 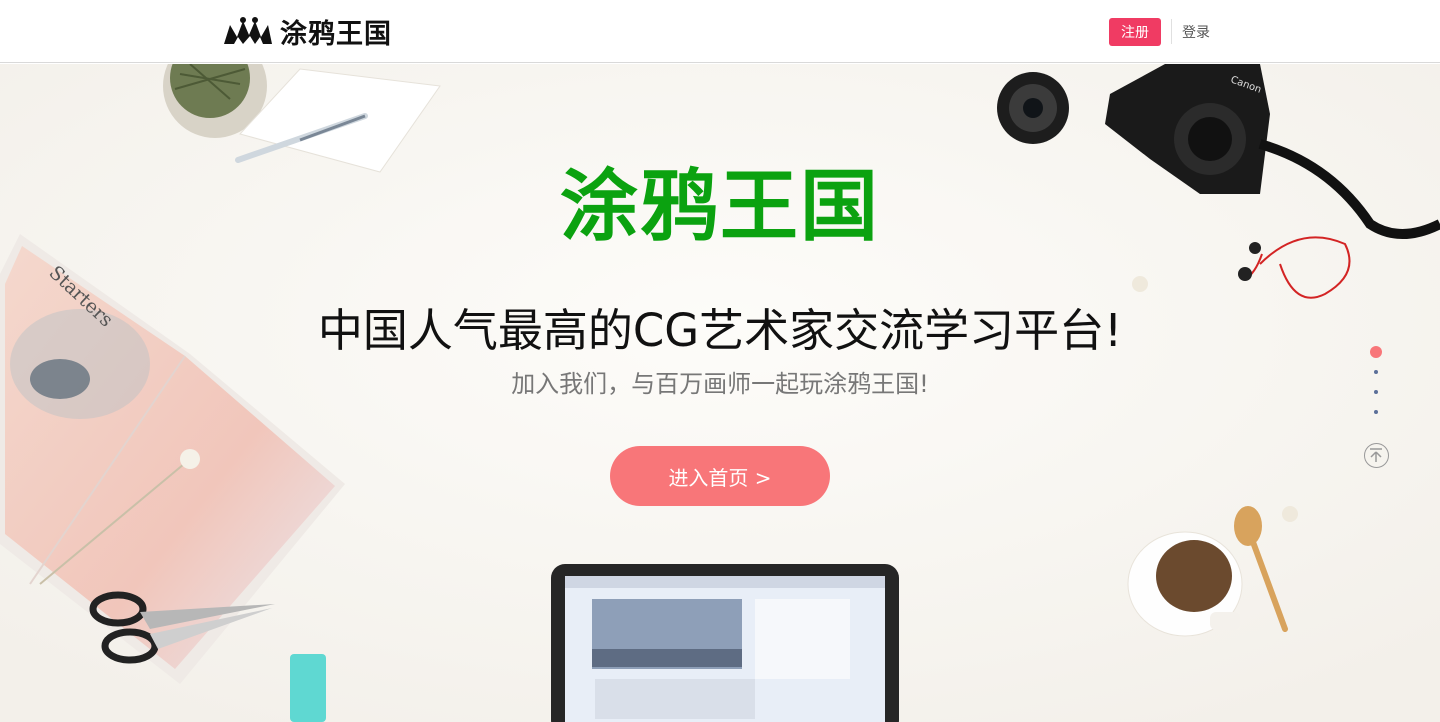 I want to click on camera-lens, so click(x=1033, y=108).